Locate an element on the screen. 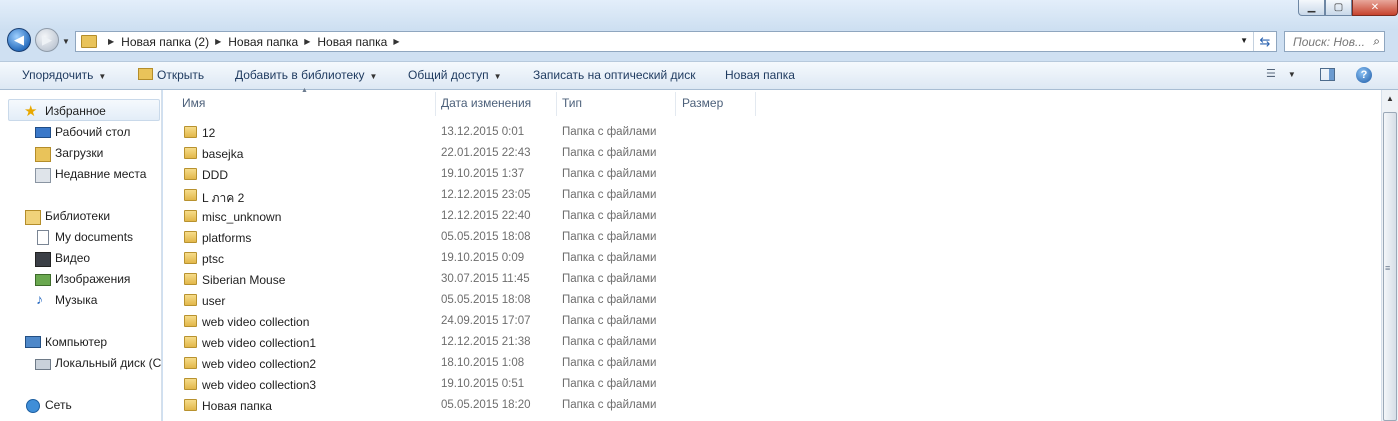  sidebar-item-my-documents: My documents is located at coordinates (84, 237).